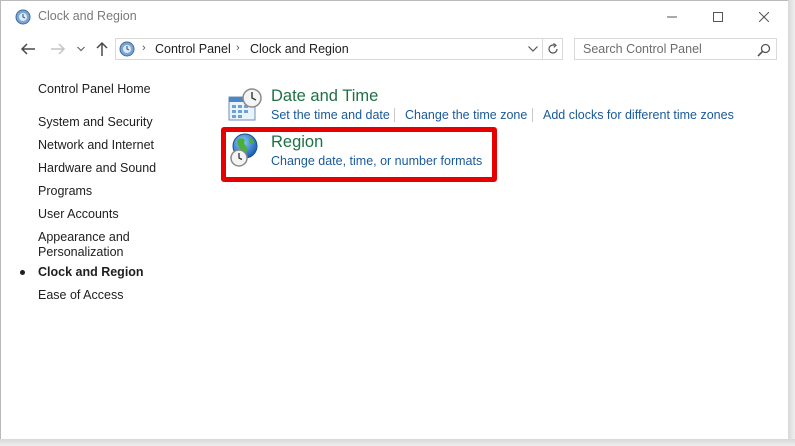  What do you see at coordinates (94, 89) in the screenshot?
I see `sidebar-item-control-panel-home: Control Panel Home` at bounding box center [94, 89].